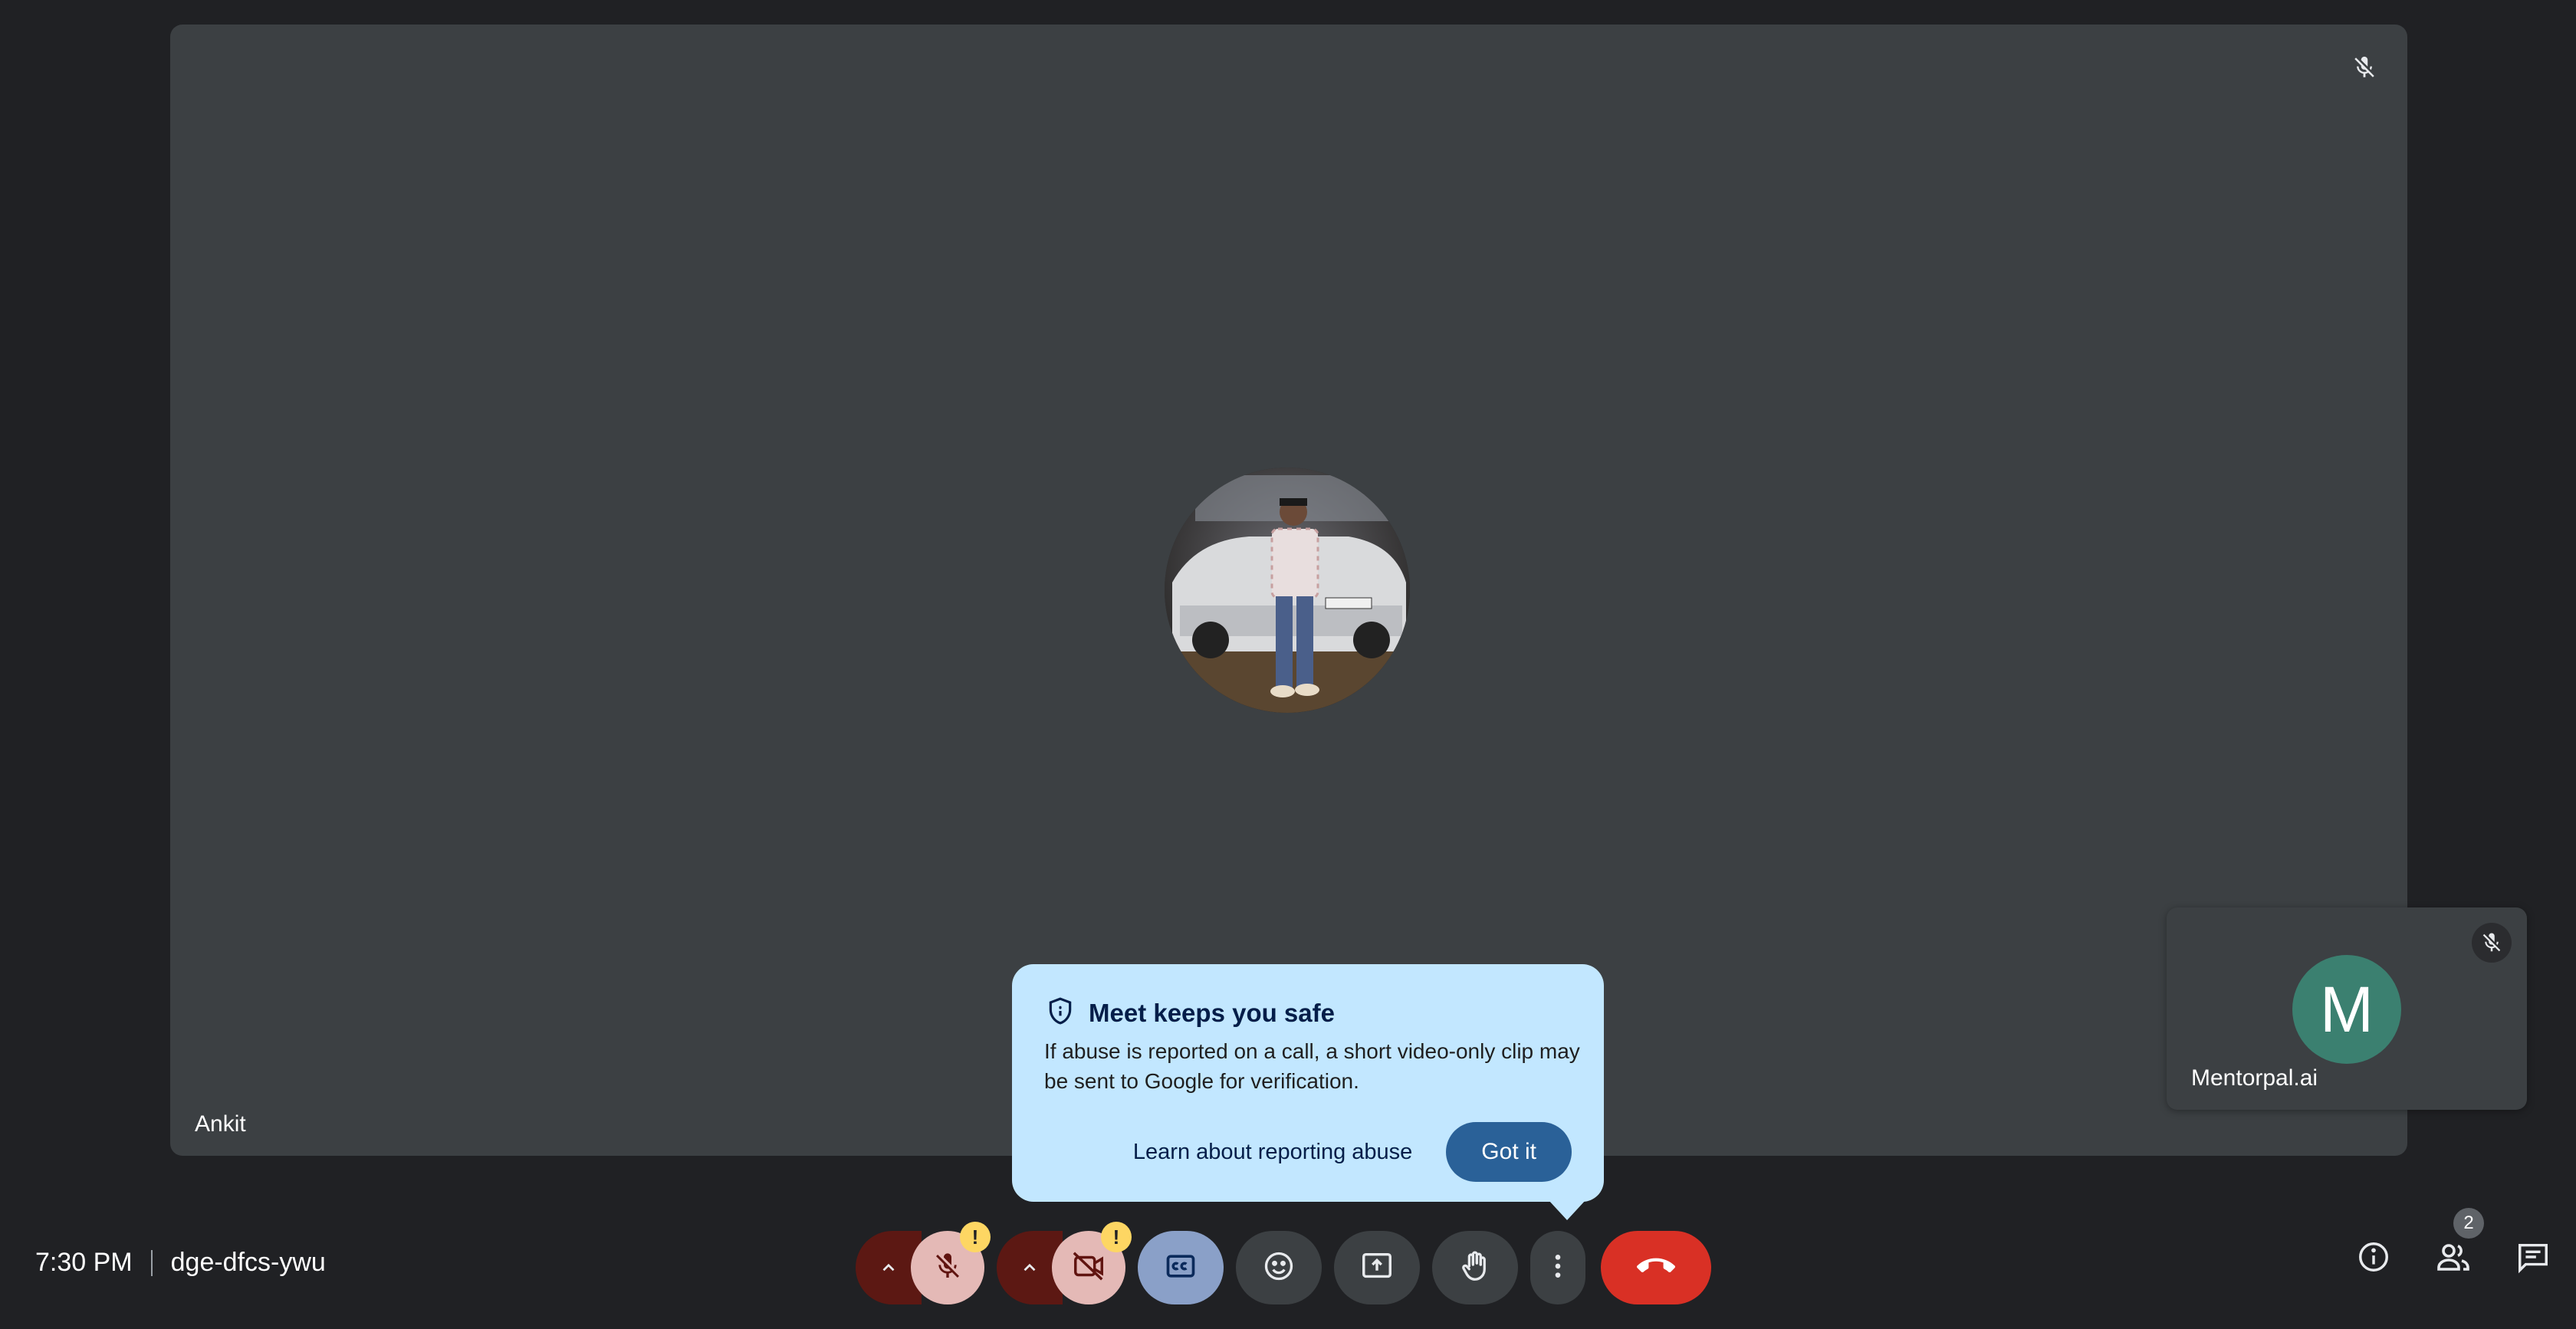 This screenshot has height=1329, width=2576. I want to click on participant-name-label: Mentorpal.ai, so click(2254, 1078).